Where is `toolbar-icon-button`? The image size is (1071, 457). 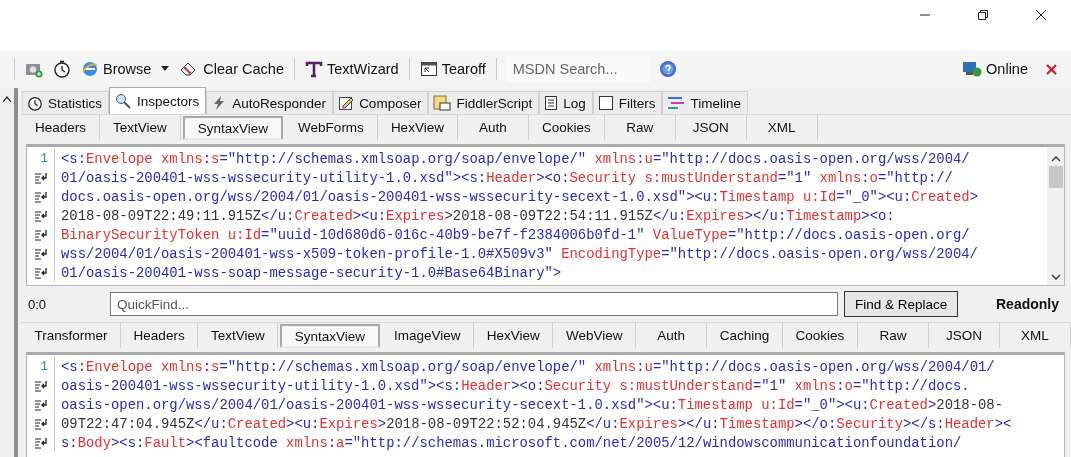
toolbar-icon-button is located at coordinates (62, 69).